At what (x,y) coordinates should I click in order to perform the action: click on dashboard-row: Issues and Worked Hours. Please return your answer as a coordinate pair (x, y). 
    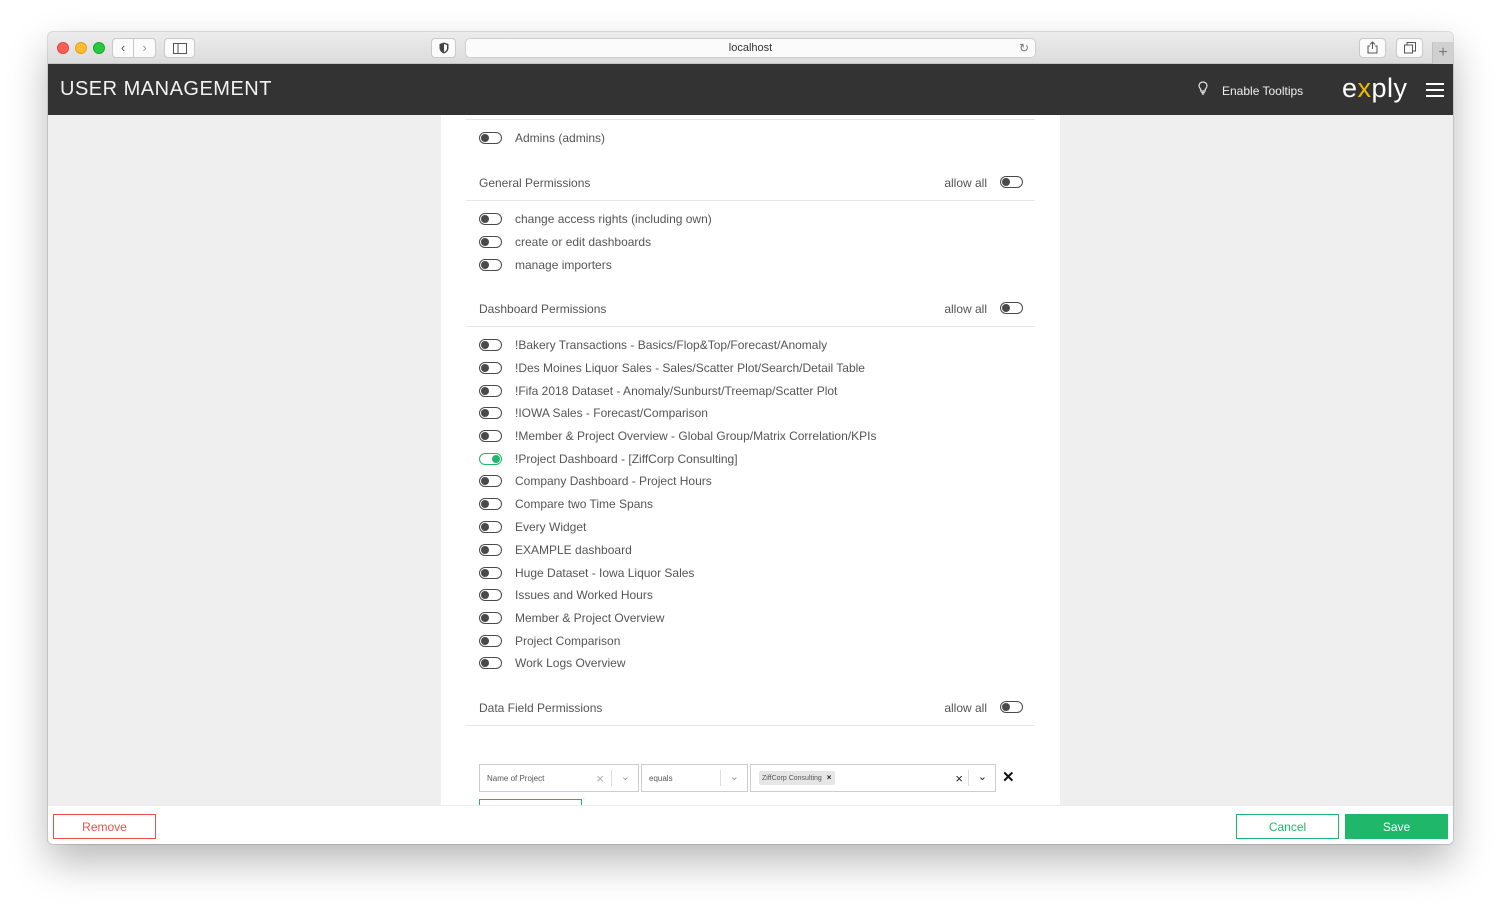
    Looking at the image, I should click on (566, 595).